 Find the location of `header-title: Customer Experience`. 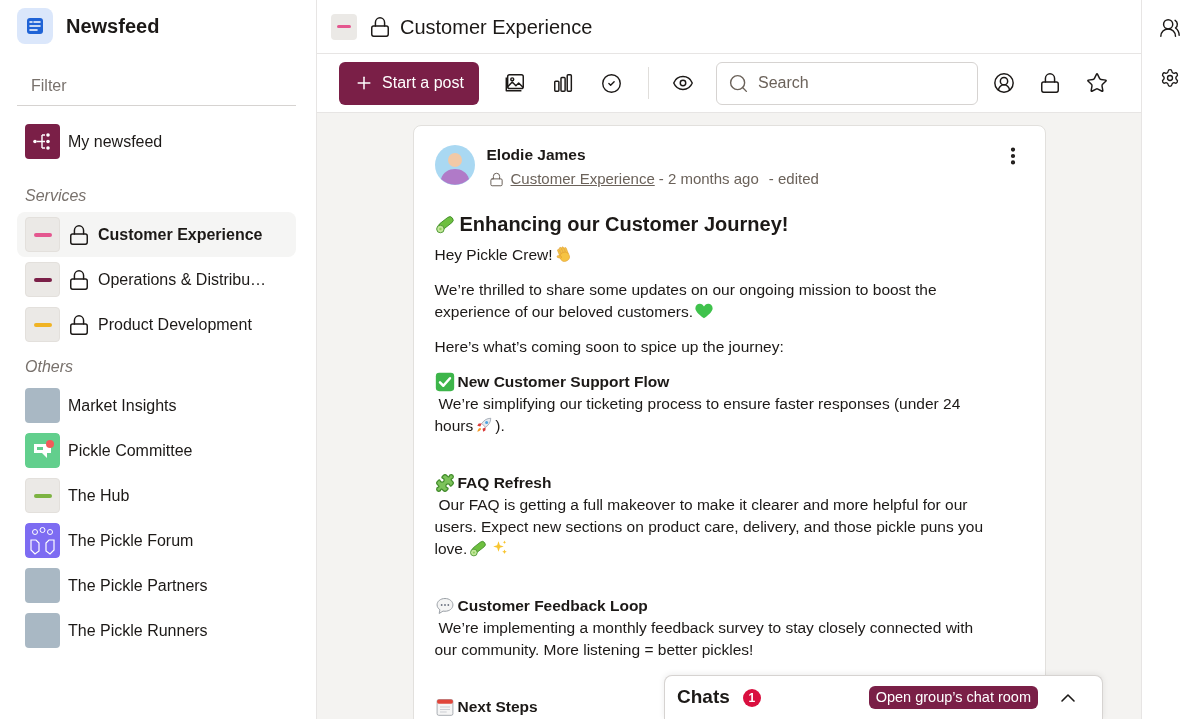

header-title: Customer Experience is located at coordinates (496, 27).